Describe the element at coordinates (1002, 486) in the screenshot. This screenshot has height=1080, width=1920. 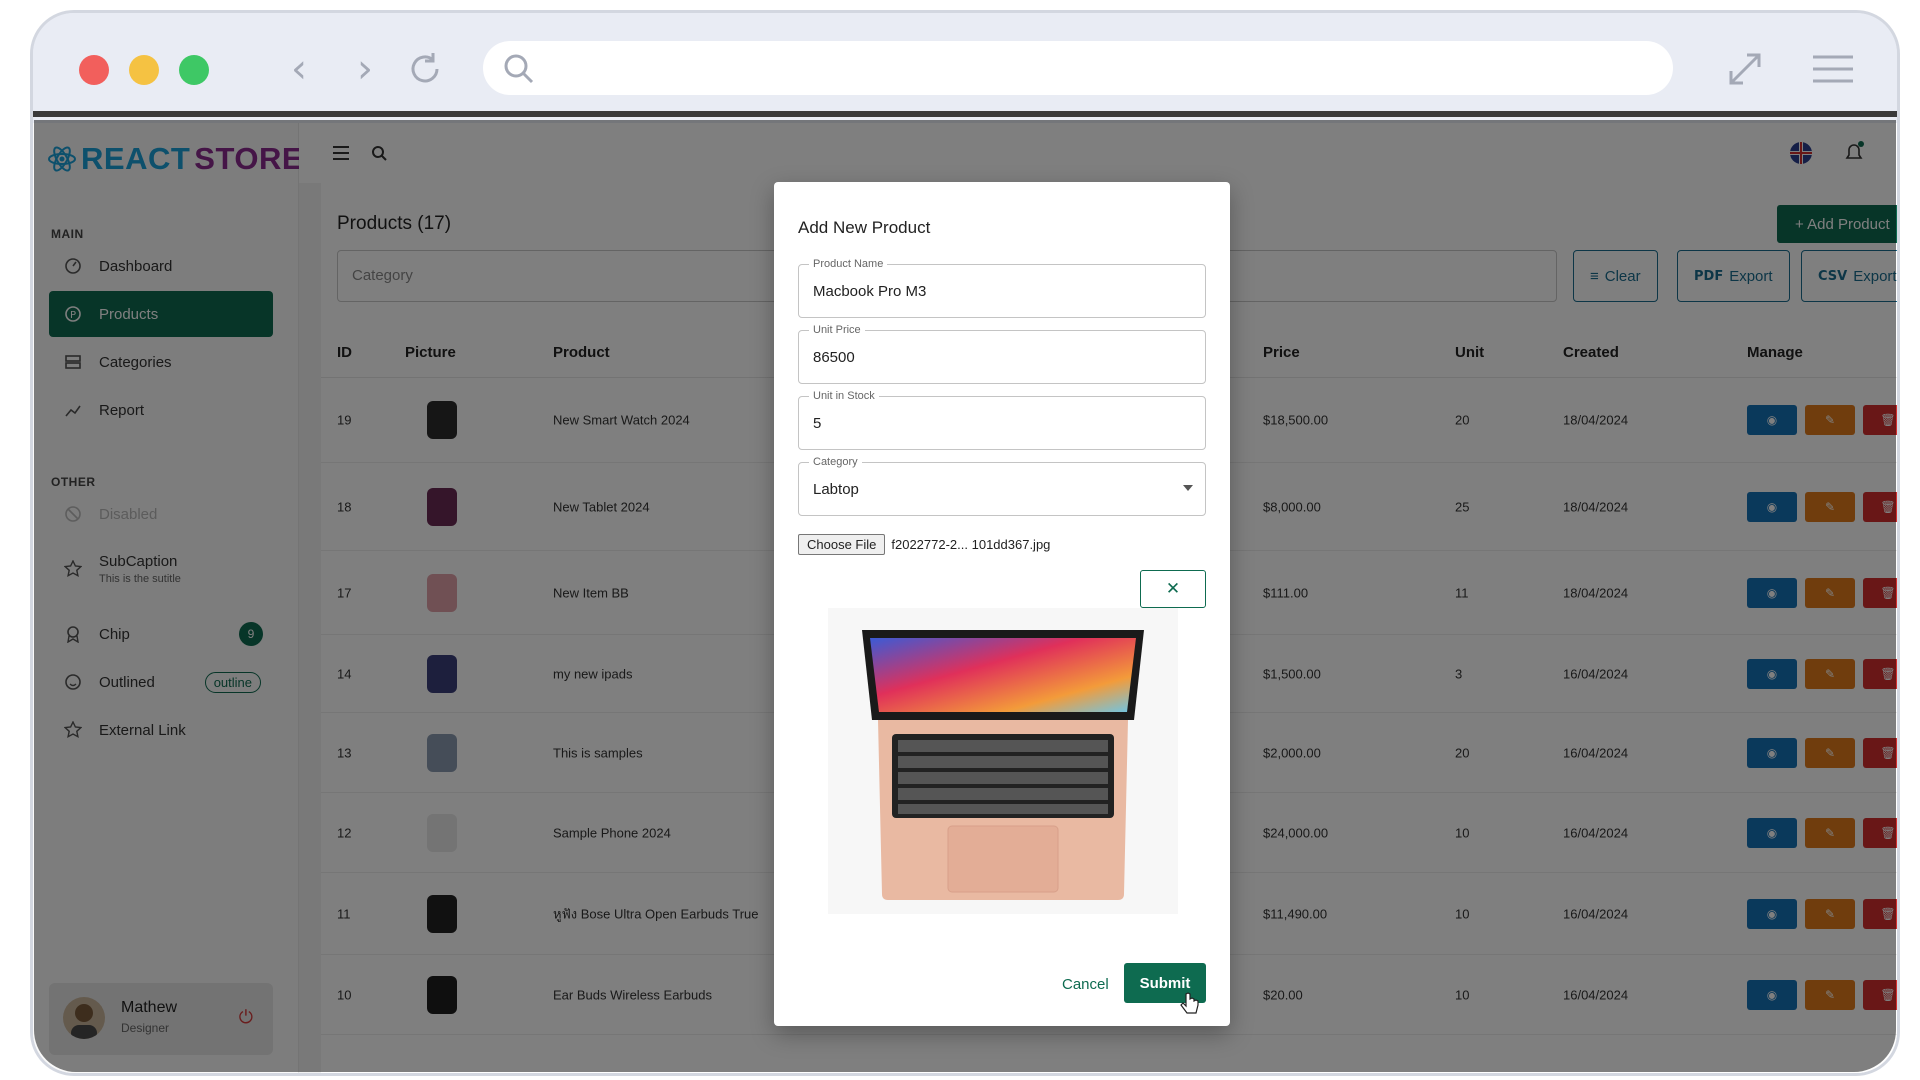
I see `category-select: Category Labtop` at that location.